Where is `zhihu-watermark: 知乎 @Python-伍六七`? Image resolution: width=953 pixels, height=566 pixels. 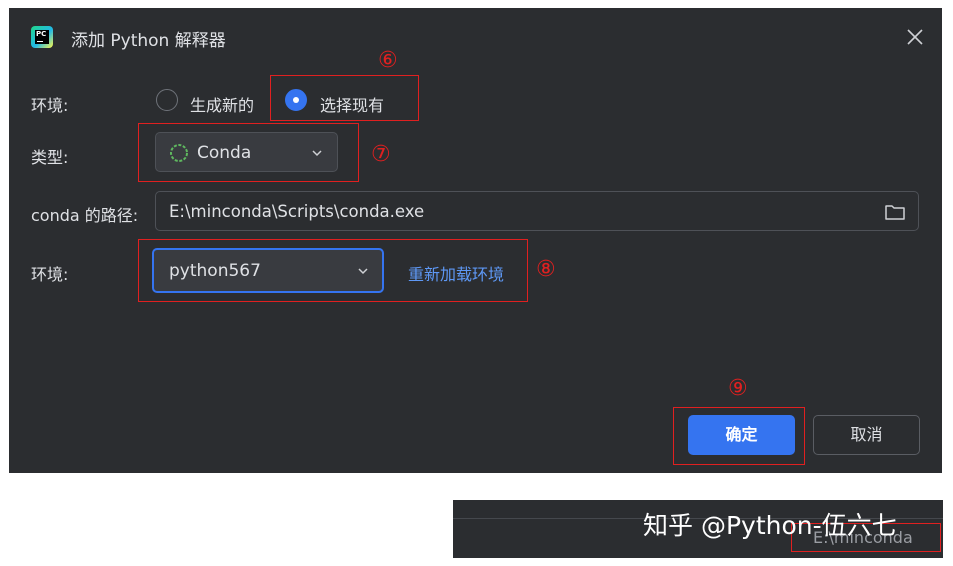
zhihu-watermark: 知乎 @Python-伍六七 is located at coordinates (770, 525).